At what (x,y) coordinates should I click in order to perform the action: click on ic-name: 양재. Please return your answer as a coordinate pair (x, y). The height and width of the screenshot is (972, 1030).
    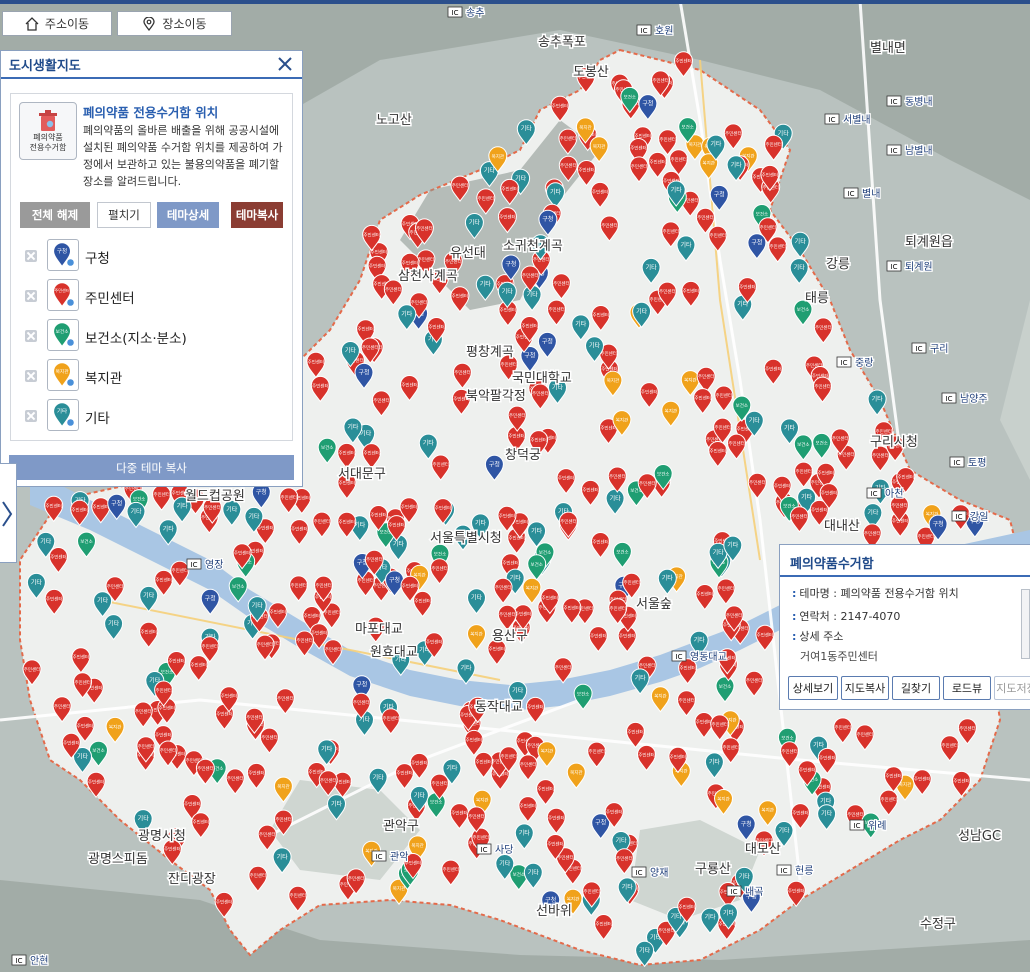
    Looking at the image, I should click on (659, 873).